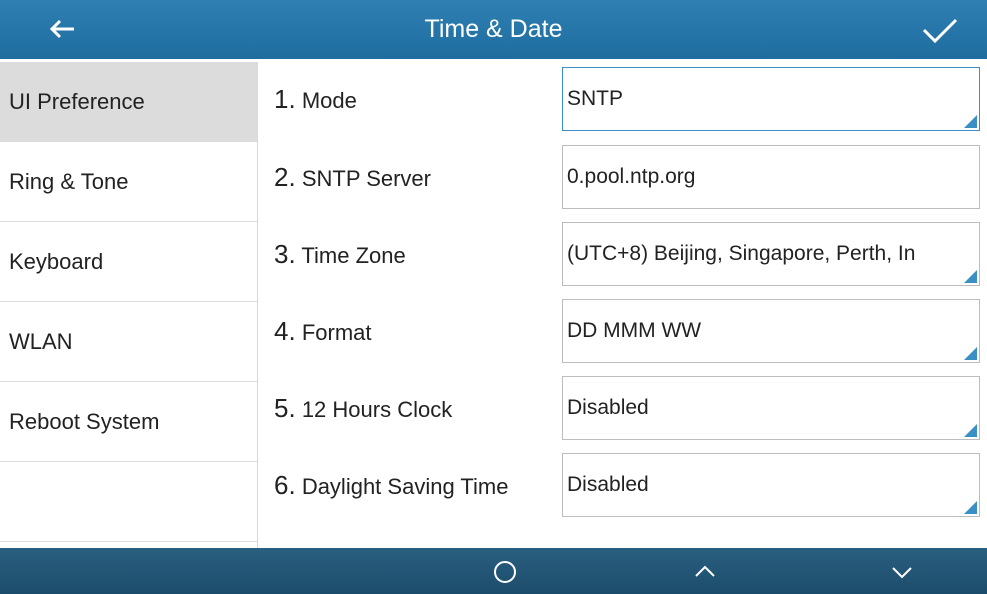 The image size is (987, 594). What do you see at coordinates (631, 176) in the screenshot?
I see `field-value: 0.pool.ntp.org` at bounding box center [631, 176].